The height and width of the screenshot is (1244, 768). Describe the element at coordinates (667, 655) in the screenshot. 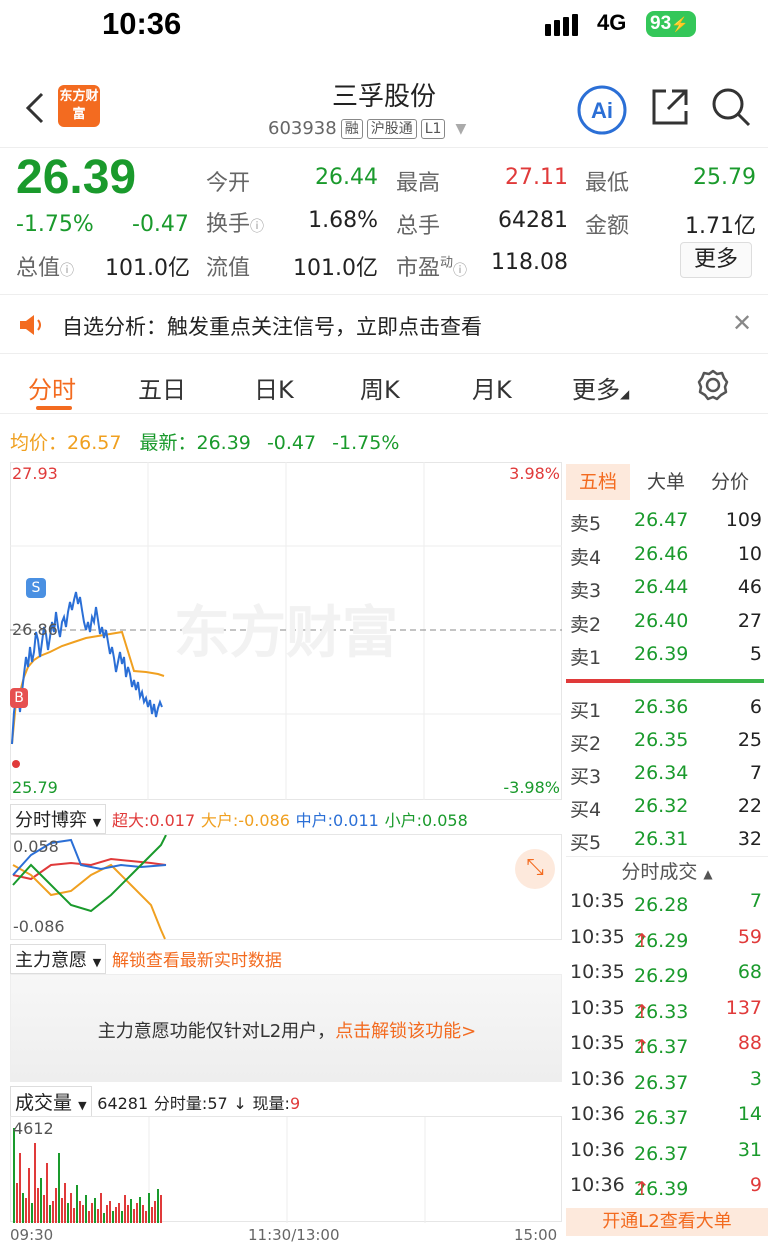

I see `ask-row: 卖1 26.39 5` at that location.